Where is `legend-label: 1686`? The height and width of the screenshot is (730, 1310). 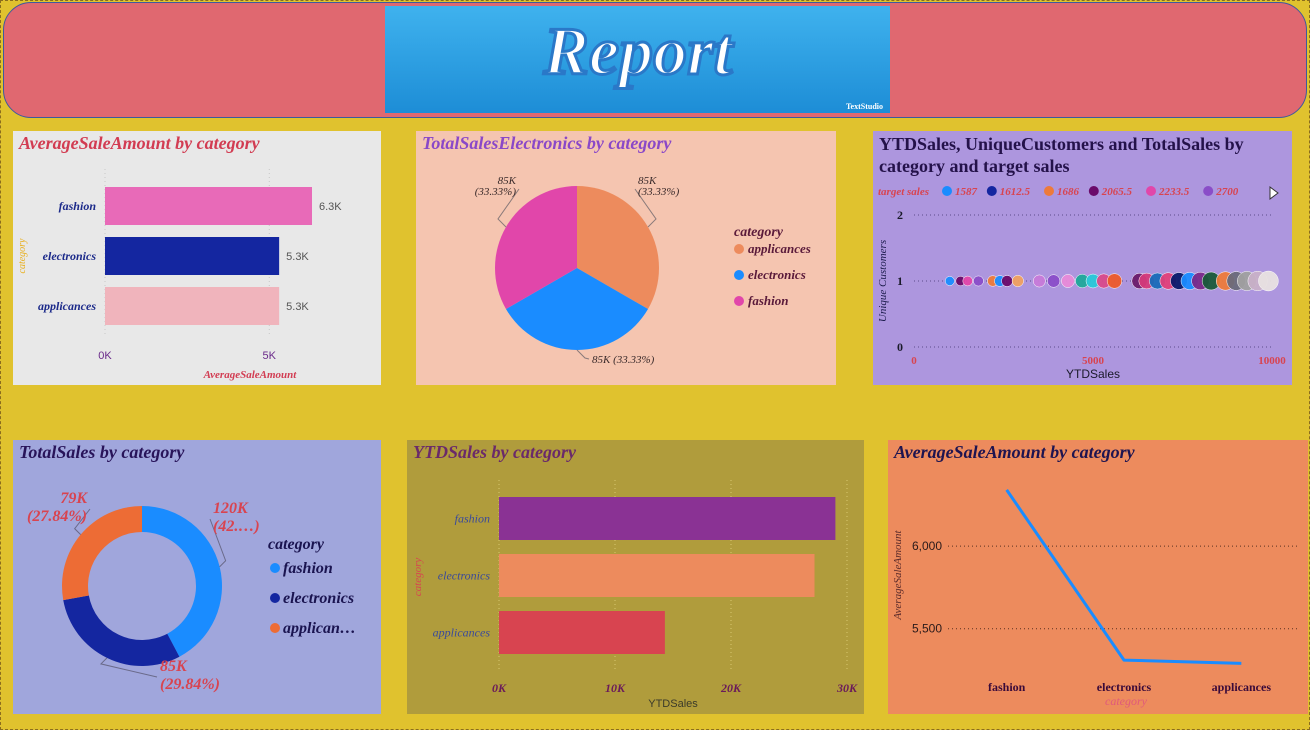 legend-label: 1686 is located at coordinates (1068, 192).